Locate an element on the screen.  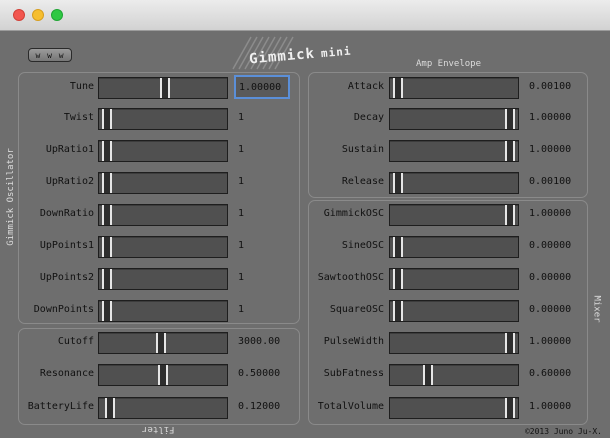
zoom-window-button is located at coordinates (57, 15).